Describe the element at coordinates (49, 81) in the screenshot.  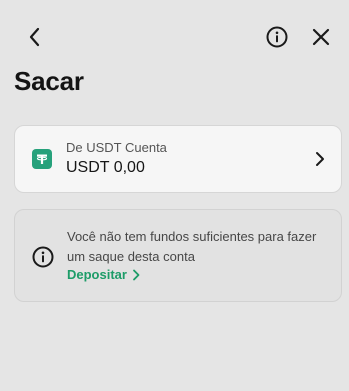
I see `page-title: Sacar` at that location.